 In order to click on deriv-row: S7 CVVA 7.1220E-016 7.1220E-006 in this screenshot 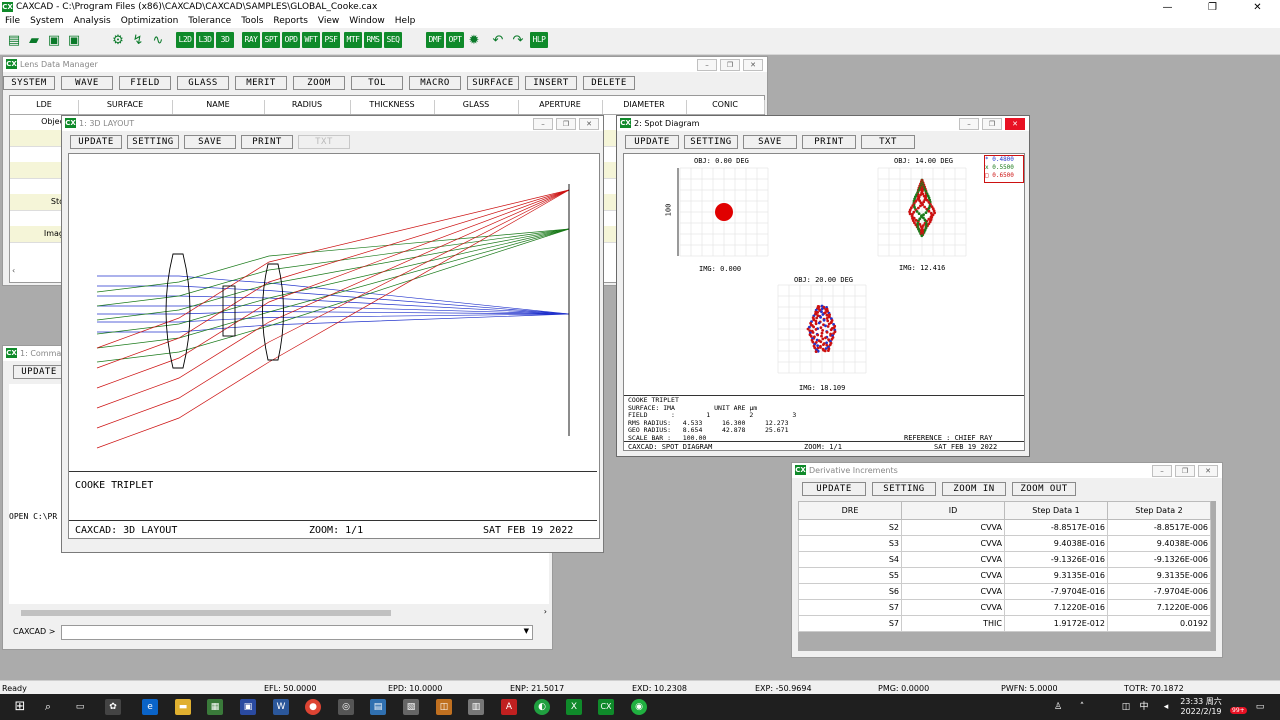, I will do `click(1004, 607)`.